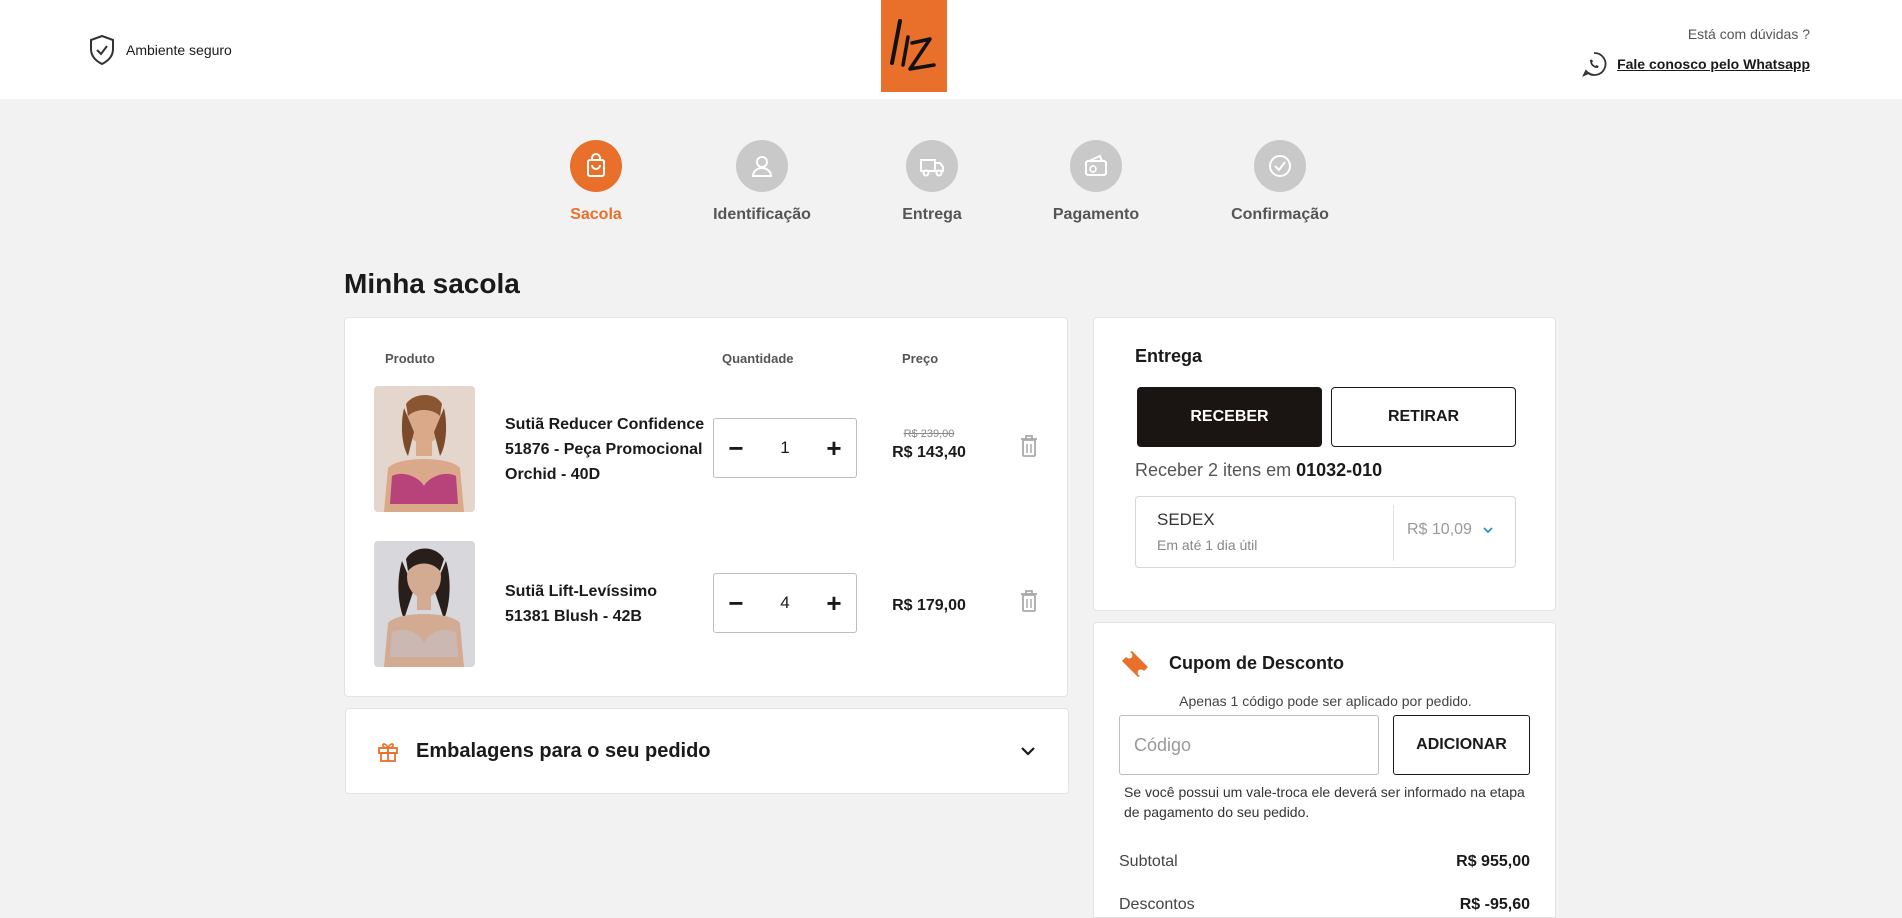  Describe the element at coordinates (388, 752) in the screenshot. I see `gift-icon` at that location.